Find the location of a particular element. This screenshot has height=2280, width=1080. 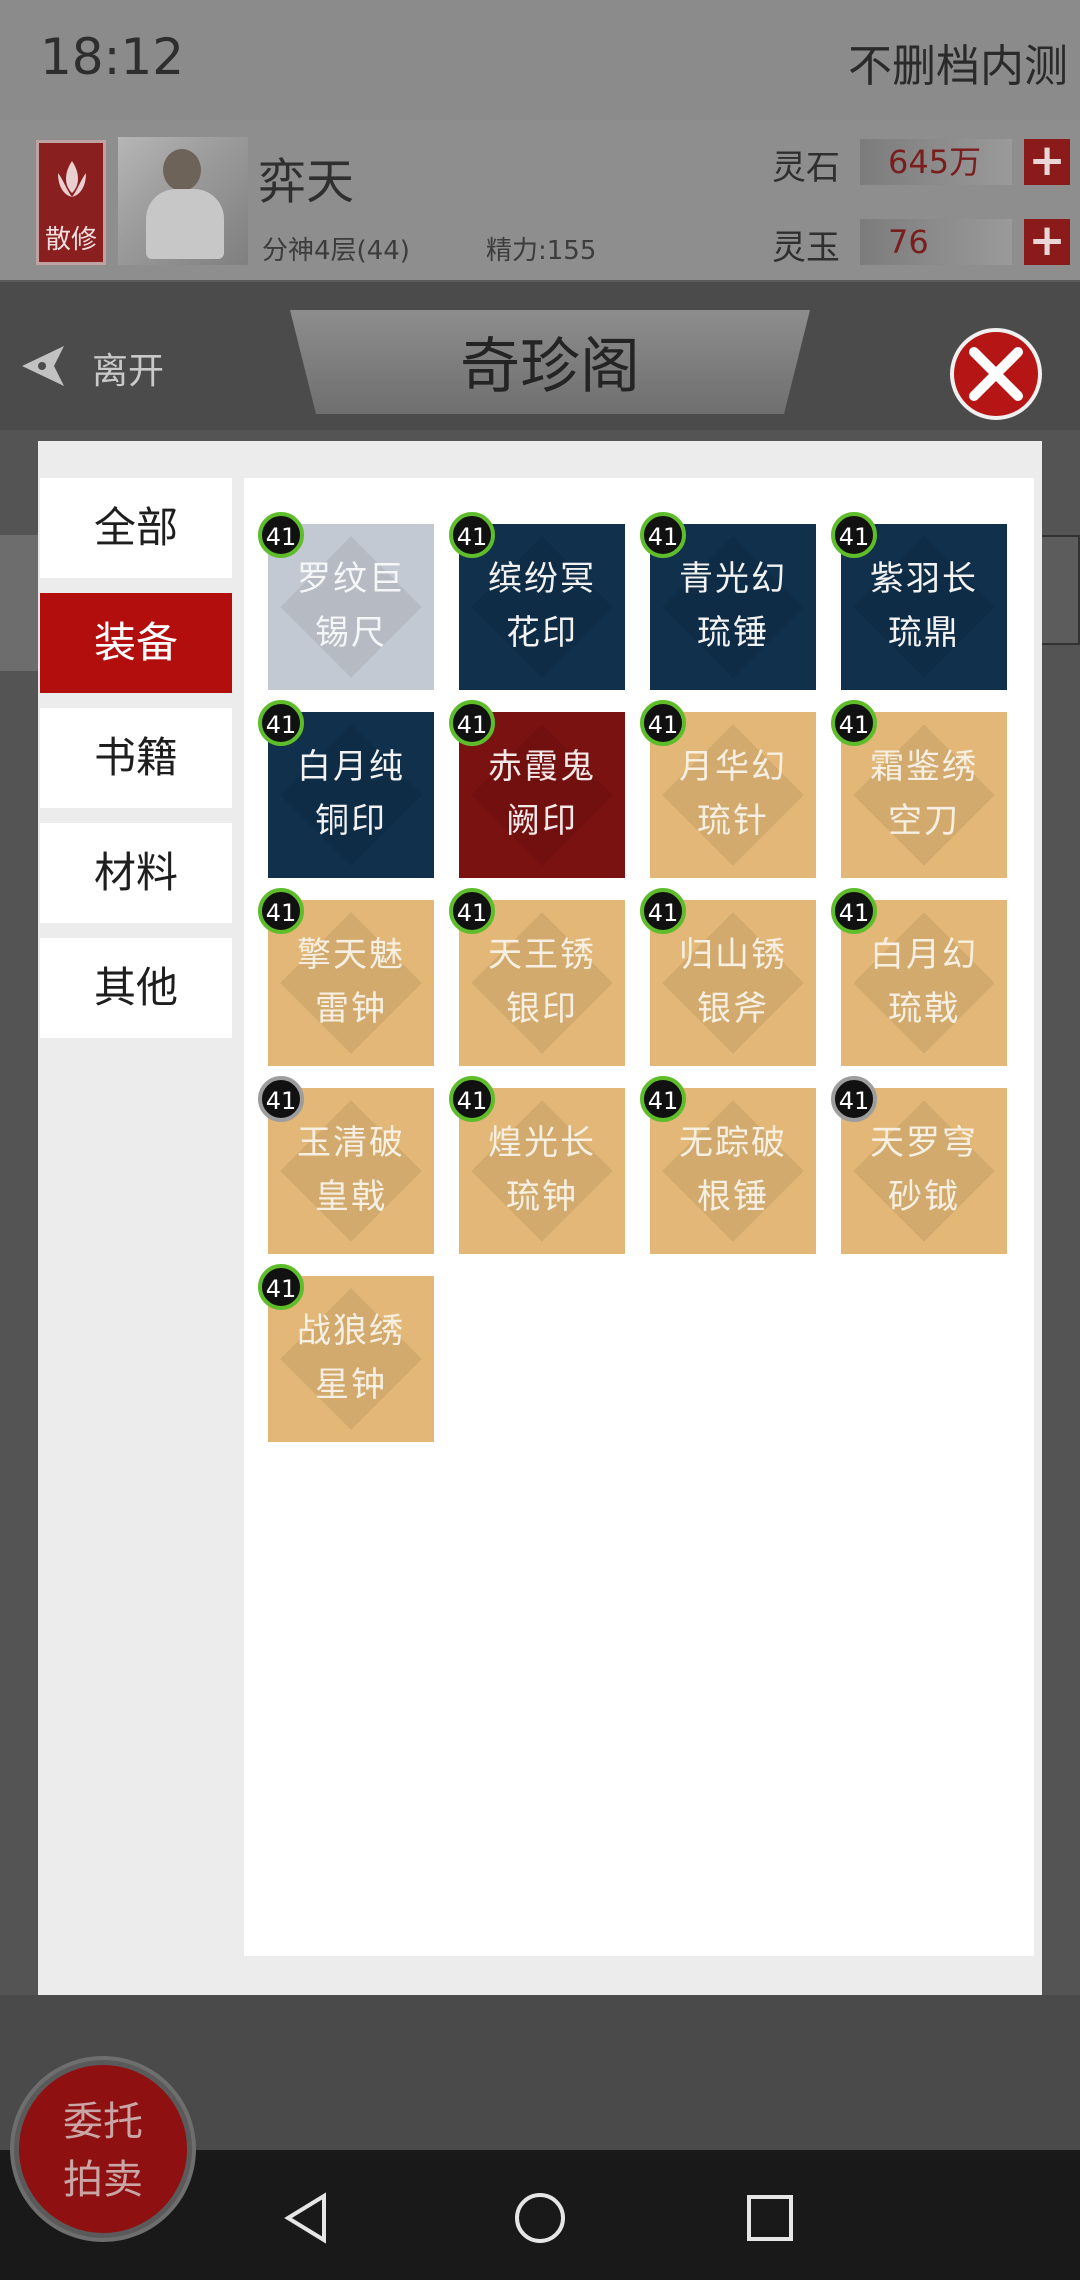

item-name: 紫羽长 琉鼎 is located at coordinates (924, 606).